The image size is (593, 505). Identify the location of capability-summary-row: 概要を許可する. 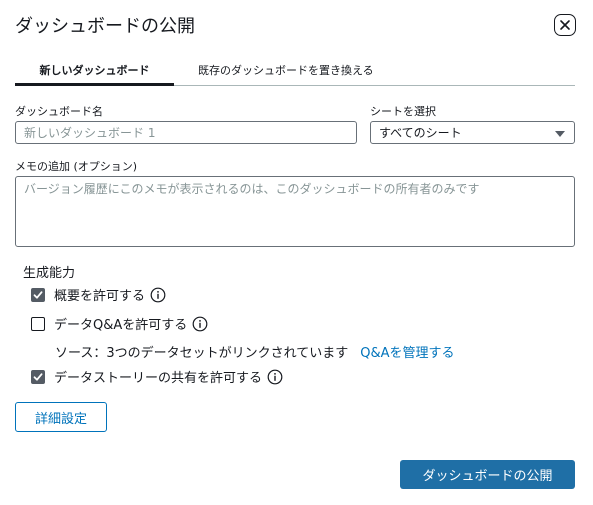
(98, 294).